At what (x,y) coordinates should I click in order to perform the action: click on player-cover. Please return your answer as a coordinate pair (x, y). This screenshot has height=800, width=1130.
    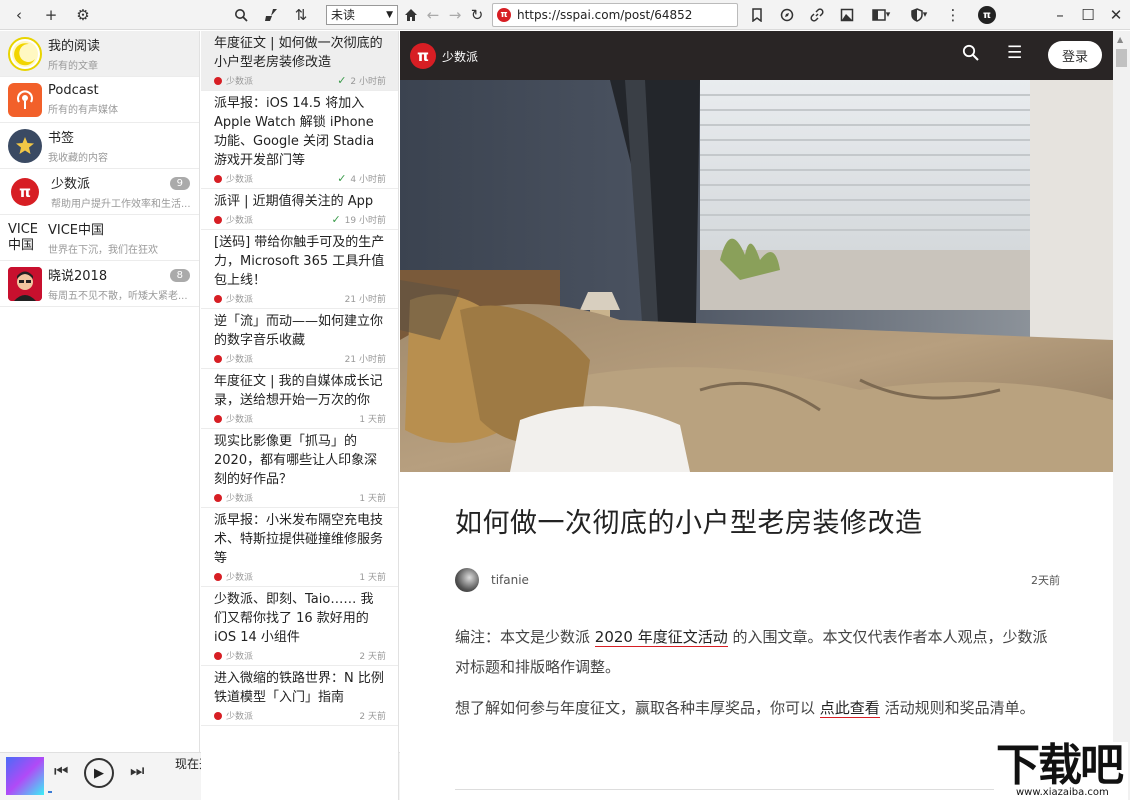
    Looking at the image, I should click on (25, 776).